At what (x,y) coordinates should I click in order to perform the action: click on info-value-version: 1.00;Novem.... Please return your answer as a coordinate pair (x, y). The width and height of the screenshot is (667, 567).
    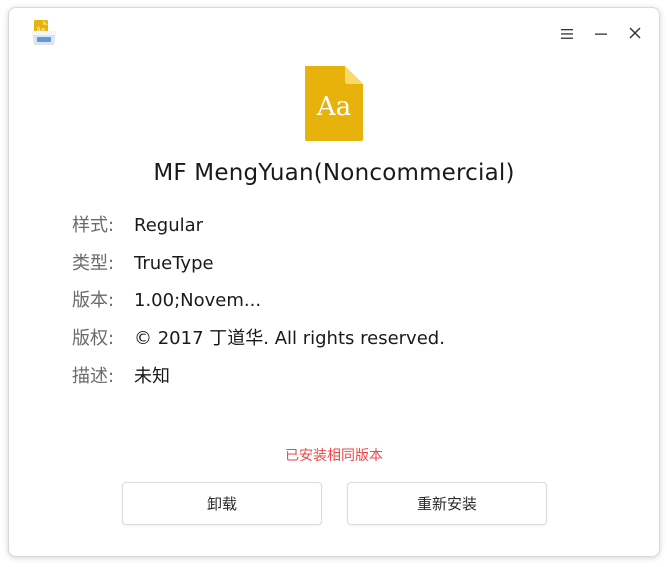
    Looking at the image, I should click on (198, 300).